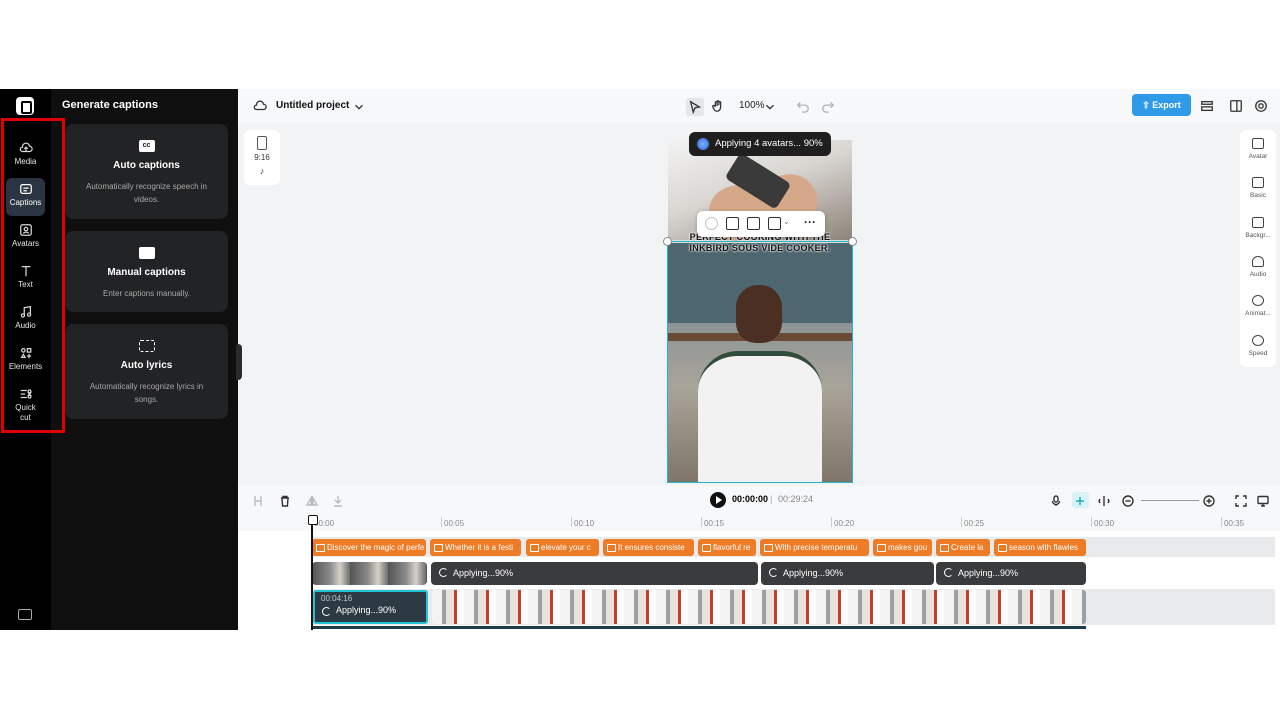 The image size is (1280, 720). I want to click on loading-spinner-icon, so click(948, 572).